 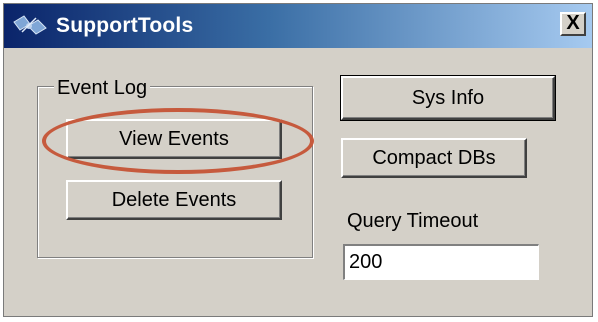 I want to click on sys-info-button: Sys Info, so click(x=448, y=98).